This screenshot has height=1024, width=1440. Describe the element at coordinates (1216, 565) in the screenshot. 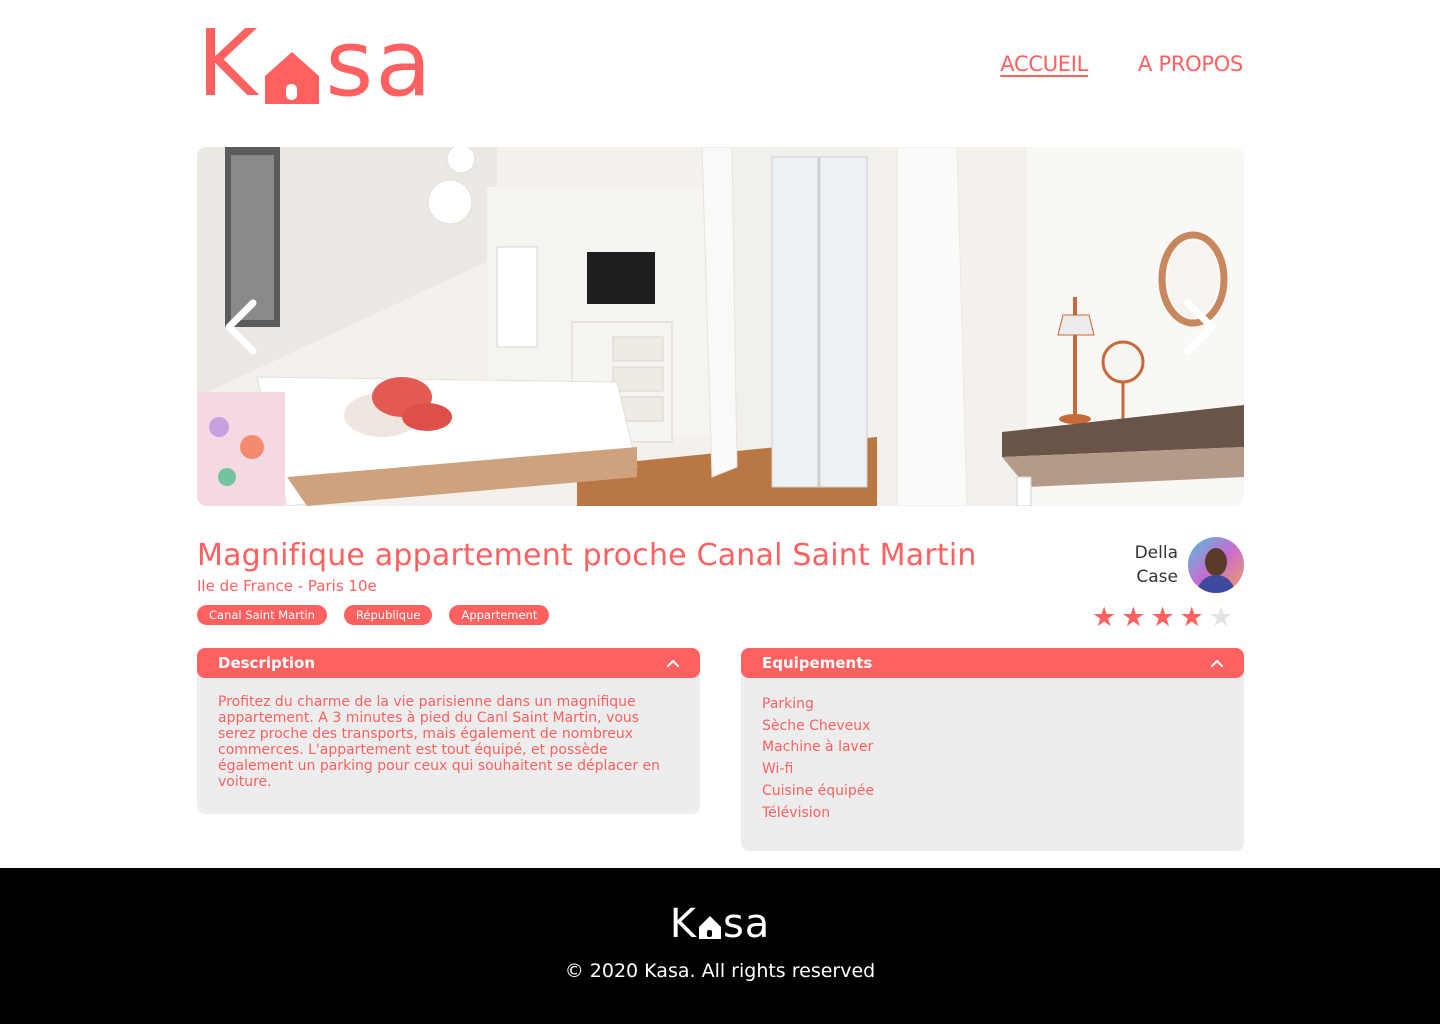

I see `host-avatar` at that location.